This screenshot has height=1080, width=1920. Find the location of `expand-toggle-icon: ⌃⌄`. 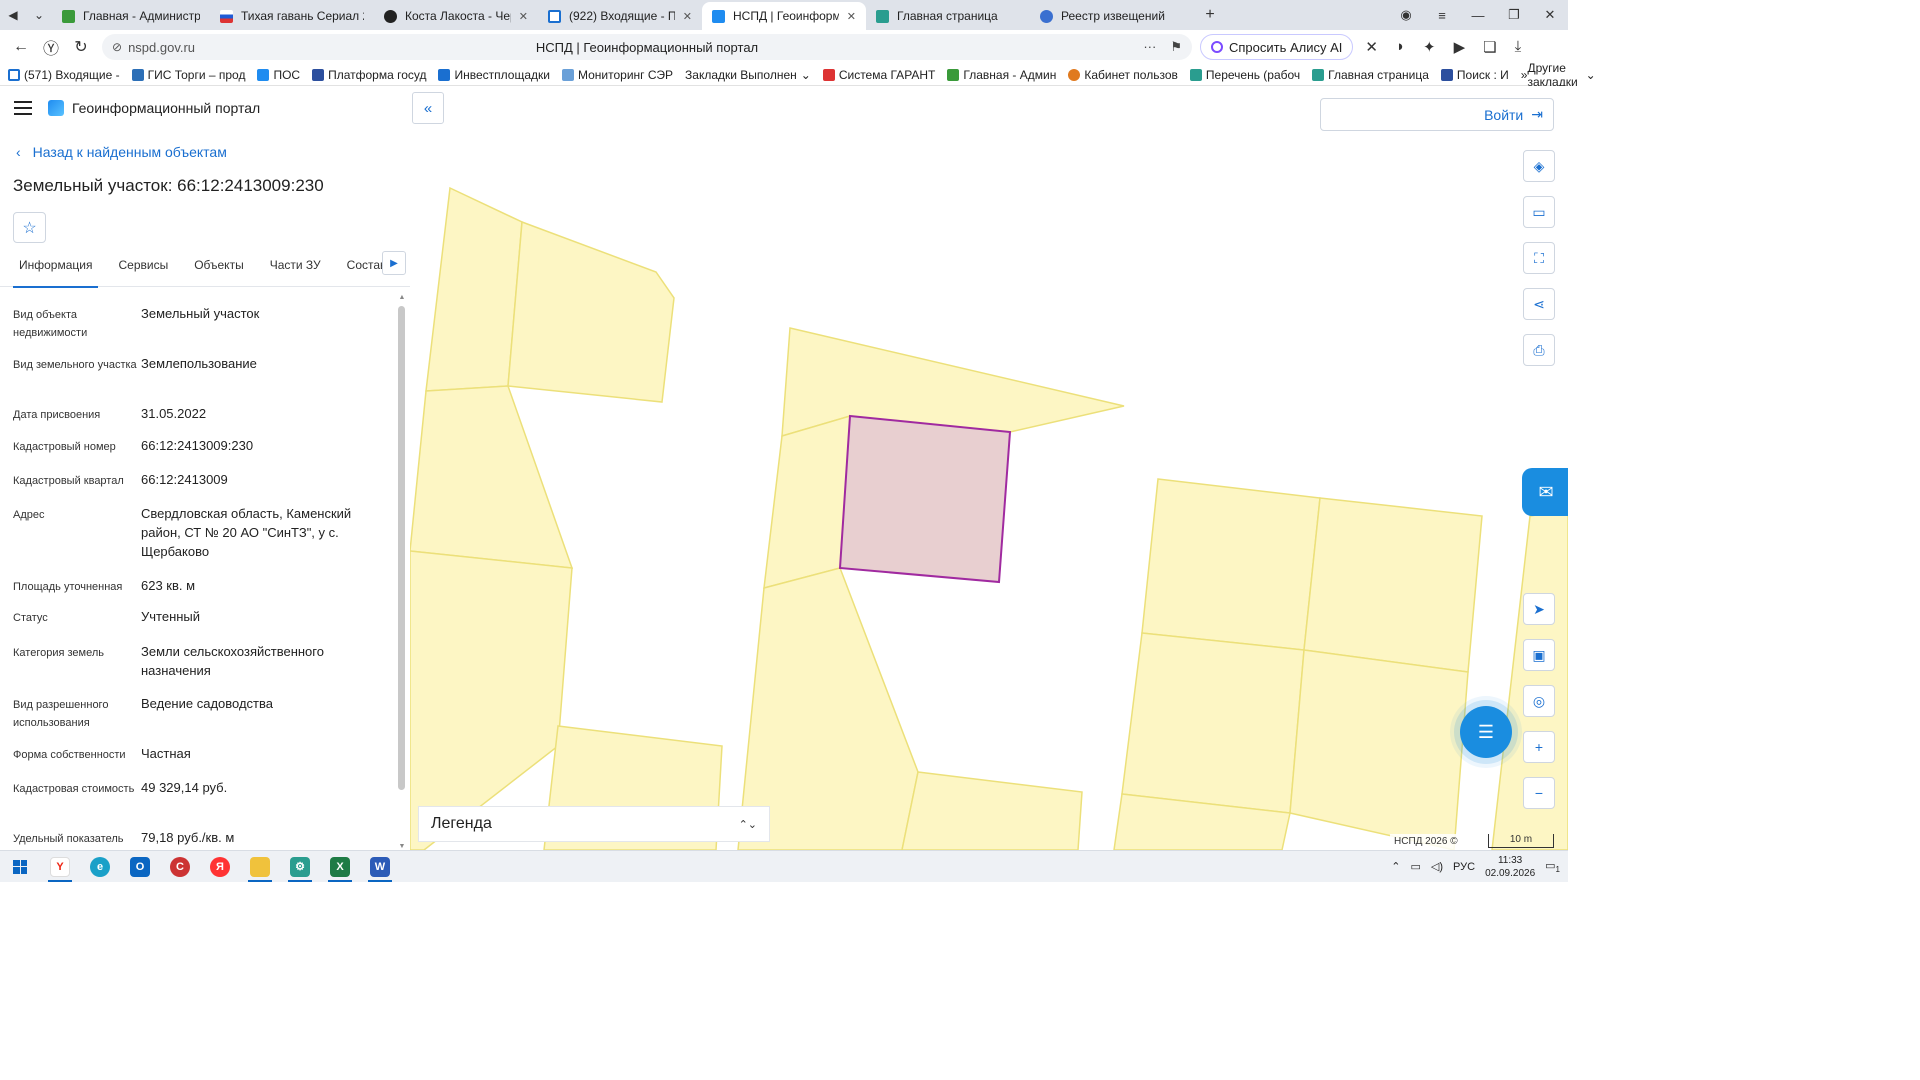

expand-toggle-icon: ⌃⌄ is located at coordinates (748, 824).